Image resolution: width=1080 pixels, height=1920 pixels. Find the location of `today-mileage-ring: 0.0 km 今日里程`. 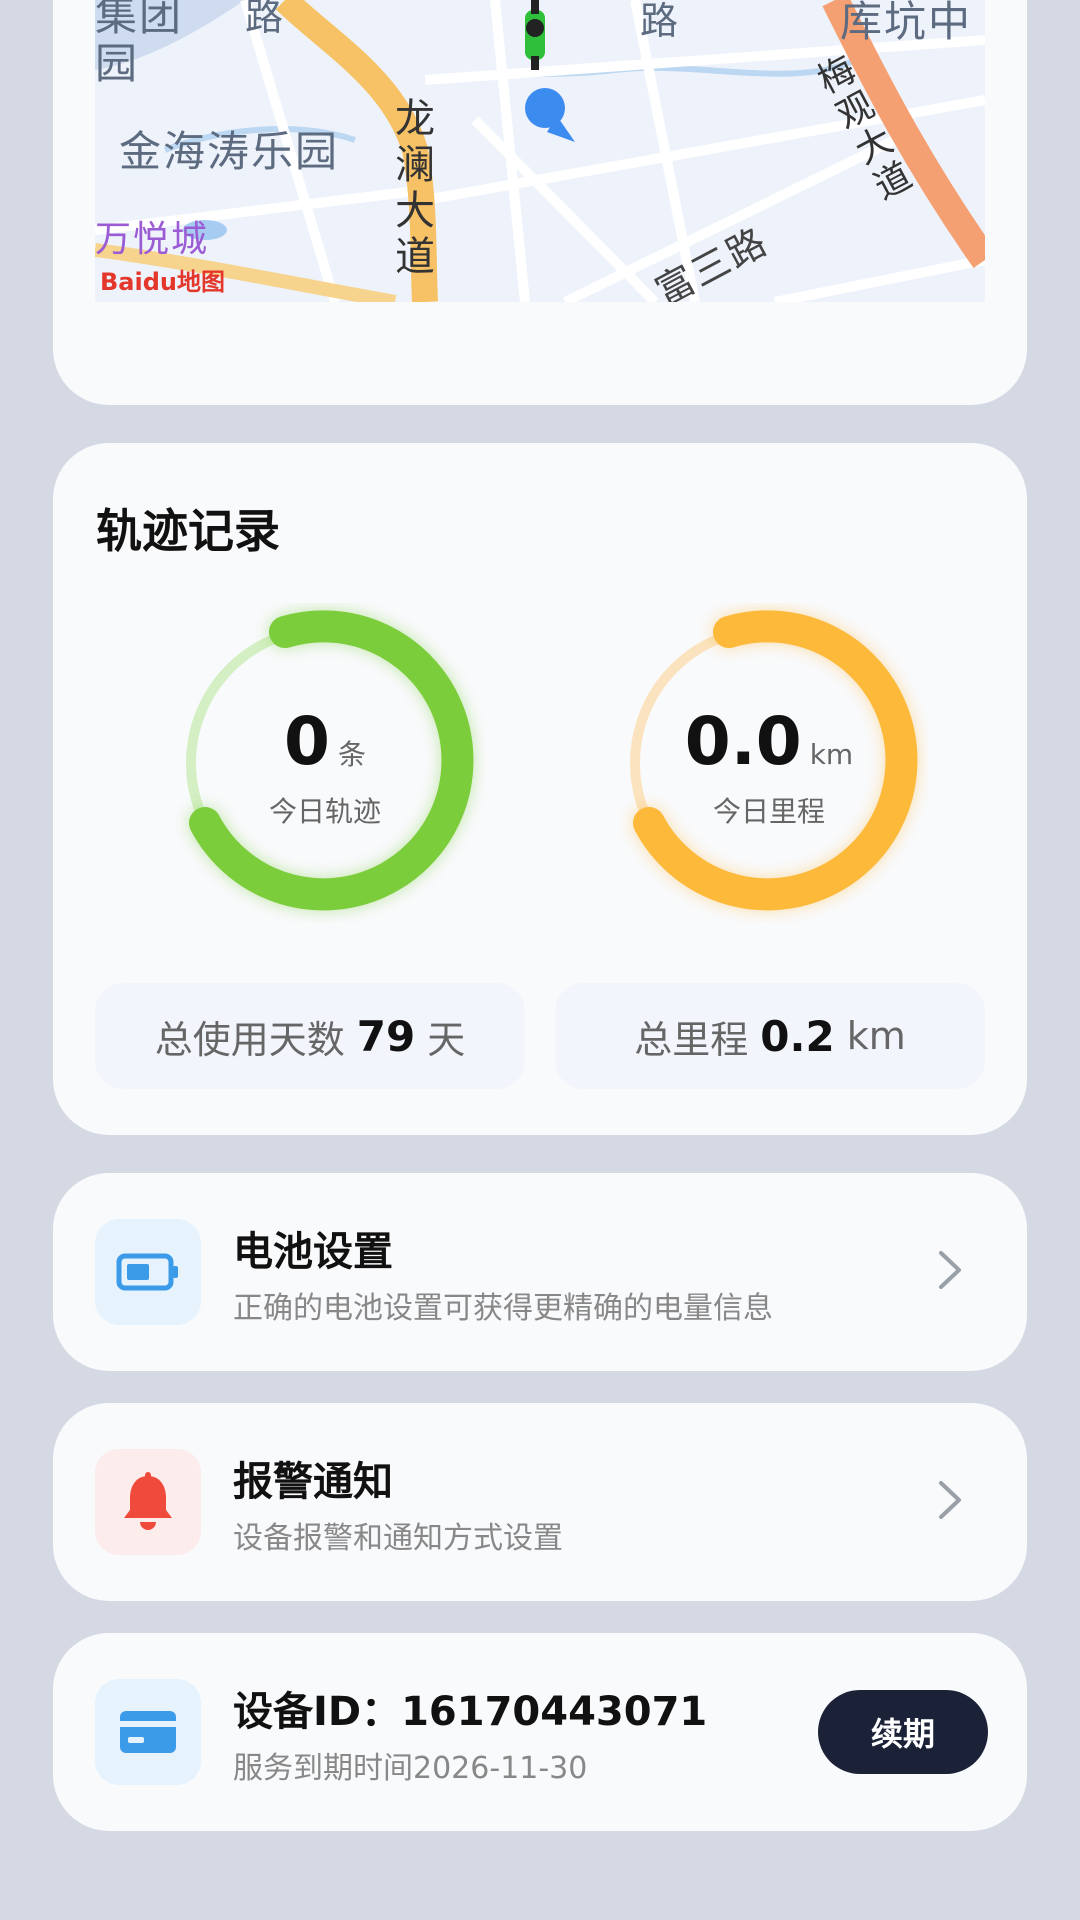

today-mileage-ring: 0.0 km 今日里程 is located at coordinates (769, 763).